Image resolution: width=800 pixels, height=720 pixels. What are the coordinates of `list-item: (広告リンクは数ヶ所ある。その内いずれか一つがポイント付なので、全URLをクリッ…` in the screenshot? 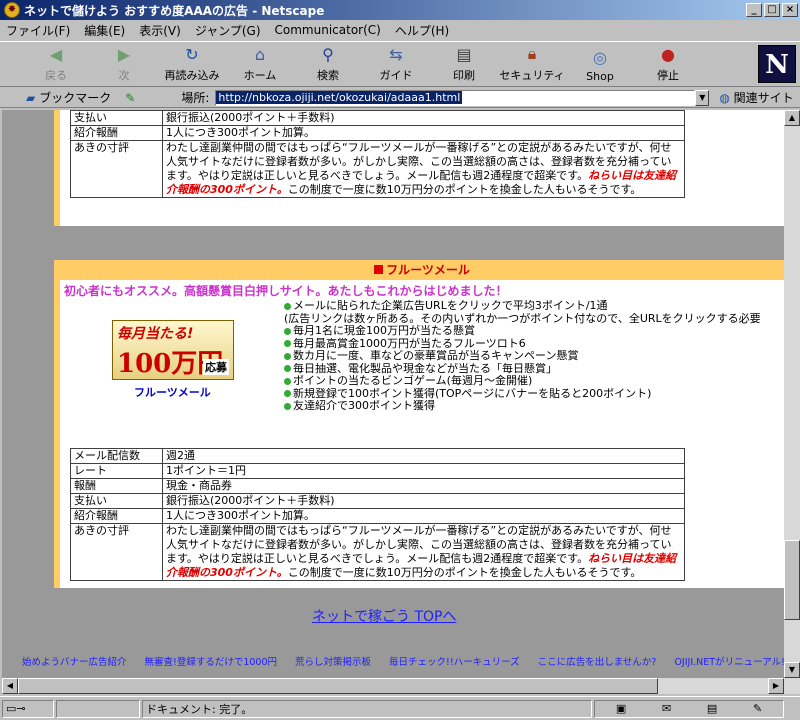 It's located at (522, 318).